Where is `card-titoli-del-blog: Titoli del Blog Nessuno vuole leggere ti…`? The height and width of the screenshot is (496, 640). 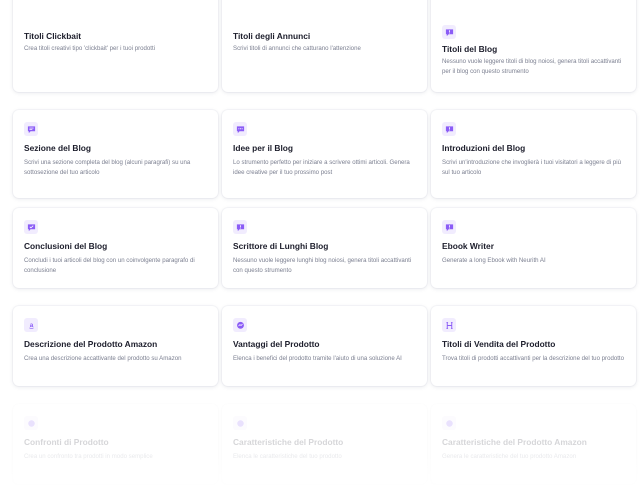 card-titoli-del-blog: Titoli del Blog Nessuno vuole leggere ti… is located at coordinates (533, 46).